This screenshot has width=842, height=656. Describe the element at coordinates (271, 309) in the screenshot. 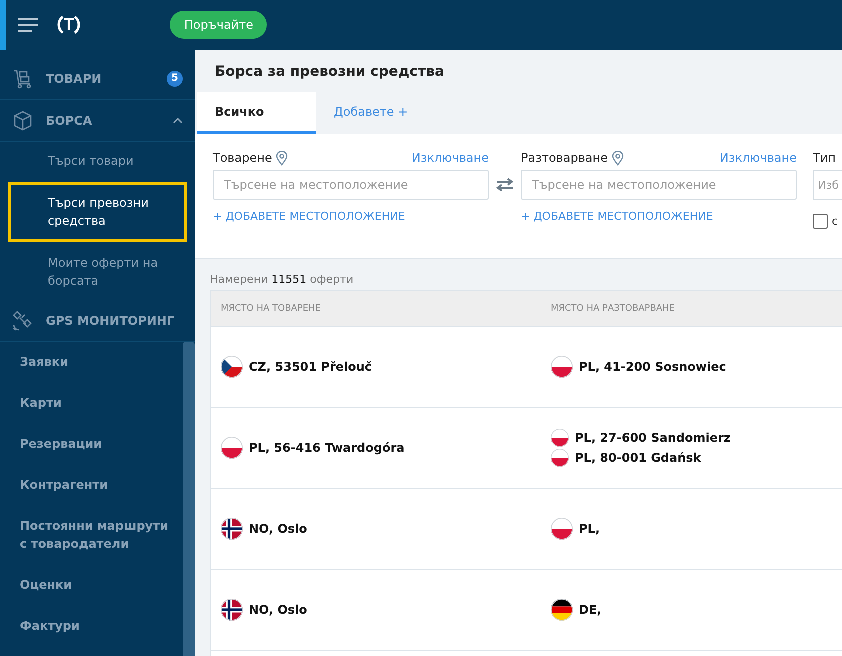

I see `column-header: МЯСТО НА ТОВАРЕНЕ` at that location.